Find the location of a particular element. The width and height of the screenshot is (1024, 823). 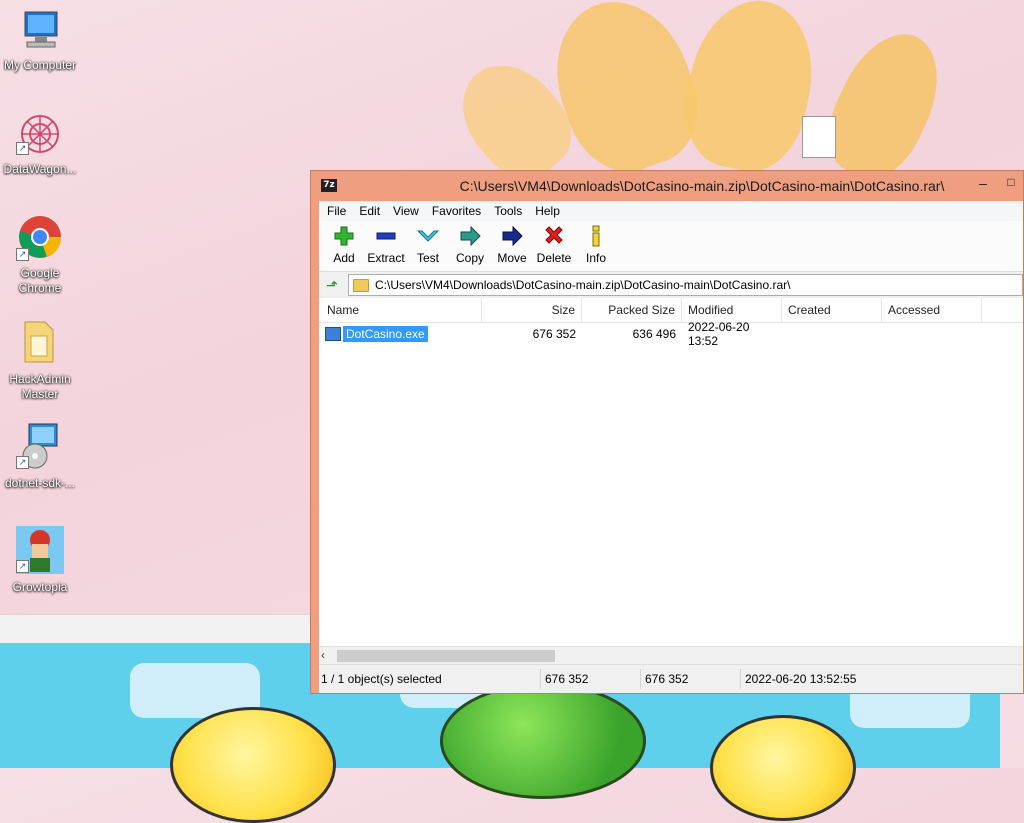

horizontal-scrollbar: ‹ is located at coordinates (671, 655).